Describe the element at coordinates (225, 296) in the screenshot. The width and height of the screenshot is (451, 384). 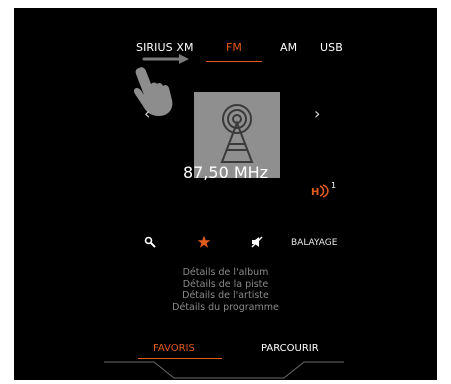
I see `details-artist: Détails de l'artiste` at that location.